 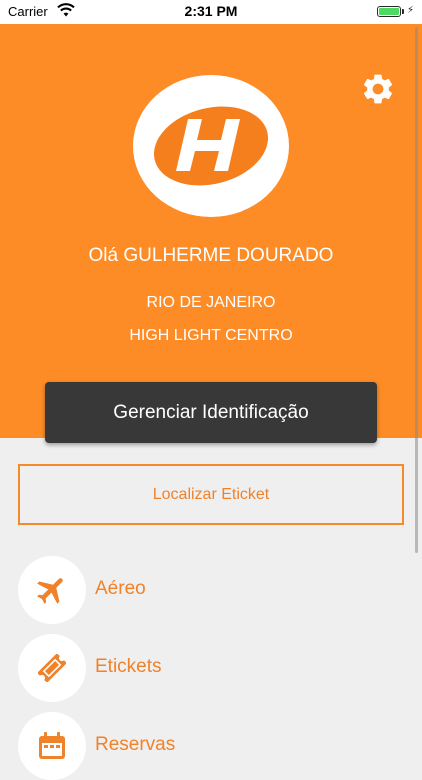 I want to click on calendar-icon, so click(x=52, y=745).